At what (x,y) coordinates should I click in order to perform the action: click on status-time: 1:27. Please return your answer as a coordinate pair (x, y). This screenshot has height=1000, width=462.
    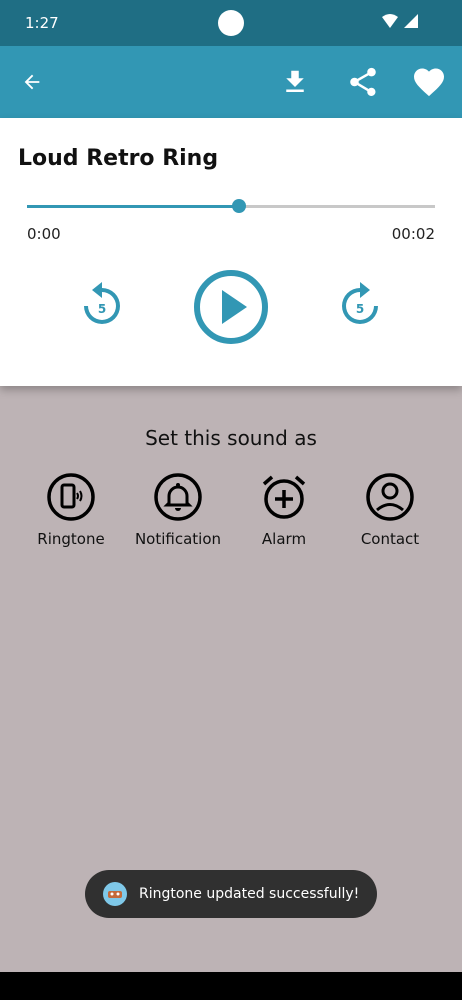
    Looking at the image, I should click on (42, 23).